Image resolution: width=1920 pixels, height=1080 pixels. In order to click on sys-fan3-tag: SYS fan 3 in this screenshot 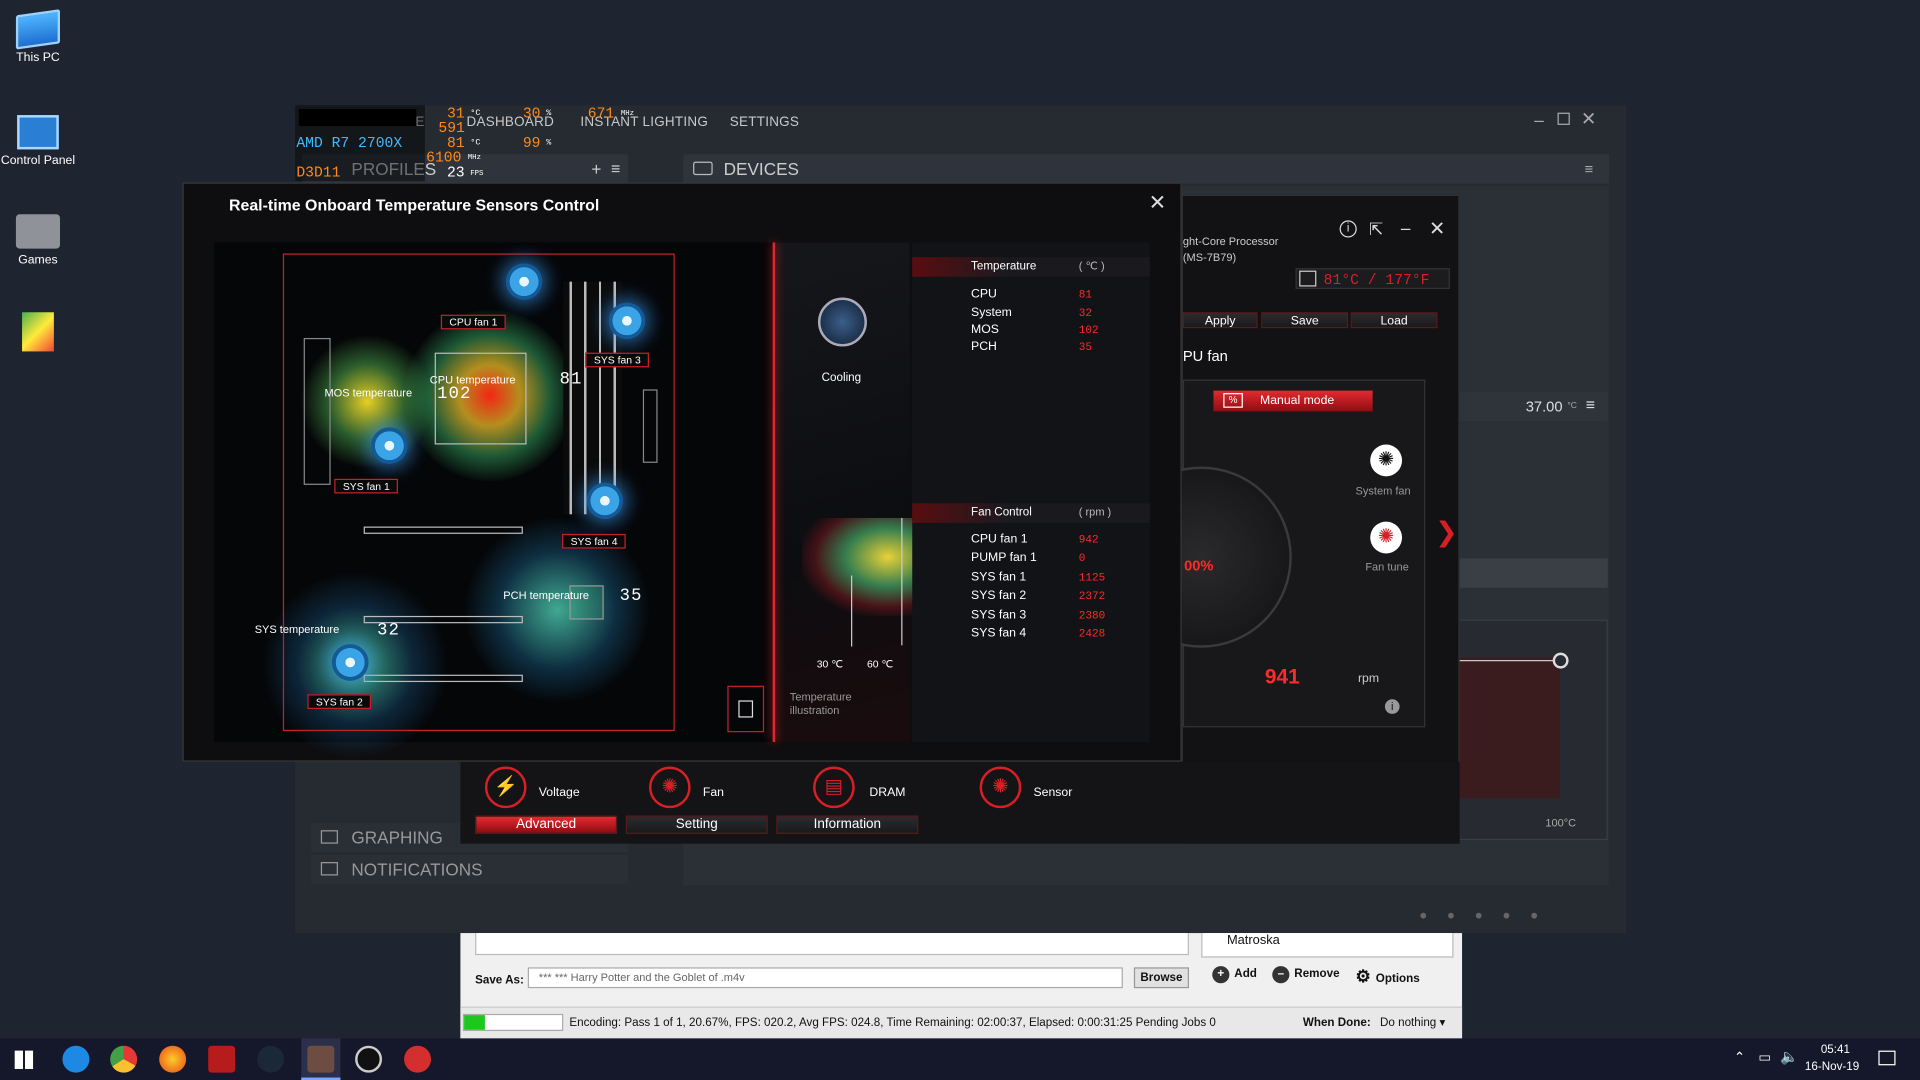, I will do `click(617, 360)`.